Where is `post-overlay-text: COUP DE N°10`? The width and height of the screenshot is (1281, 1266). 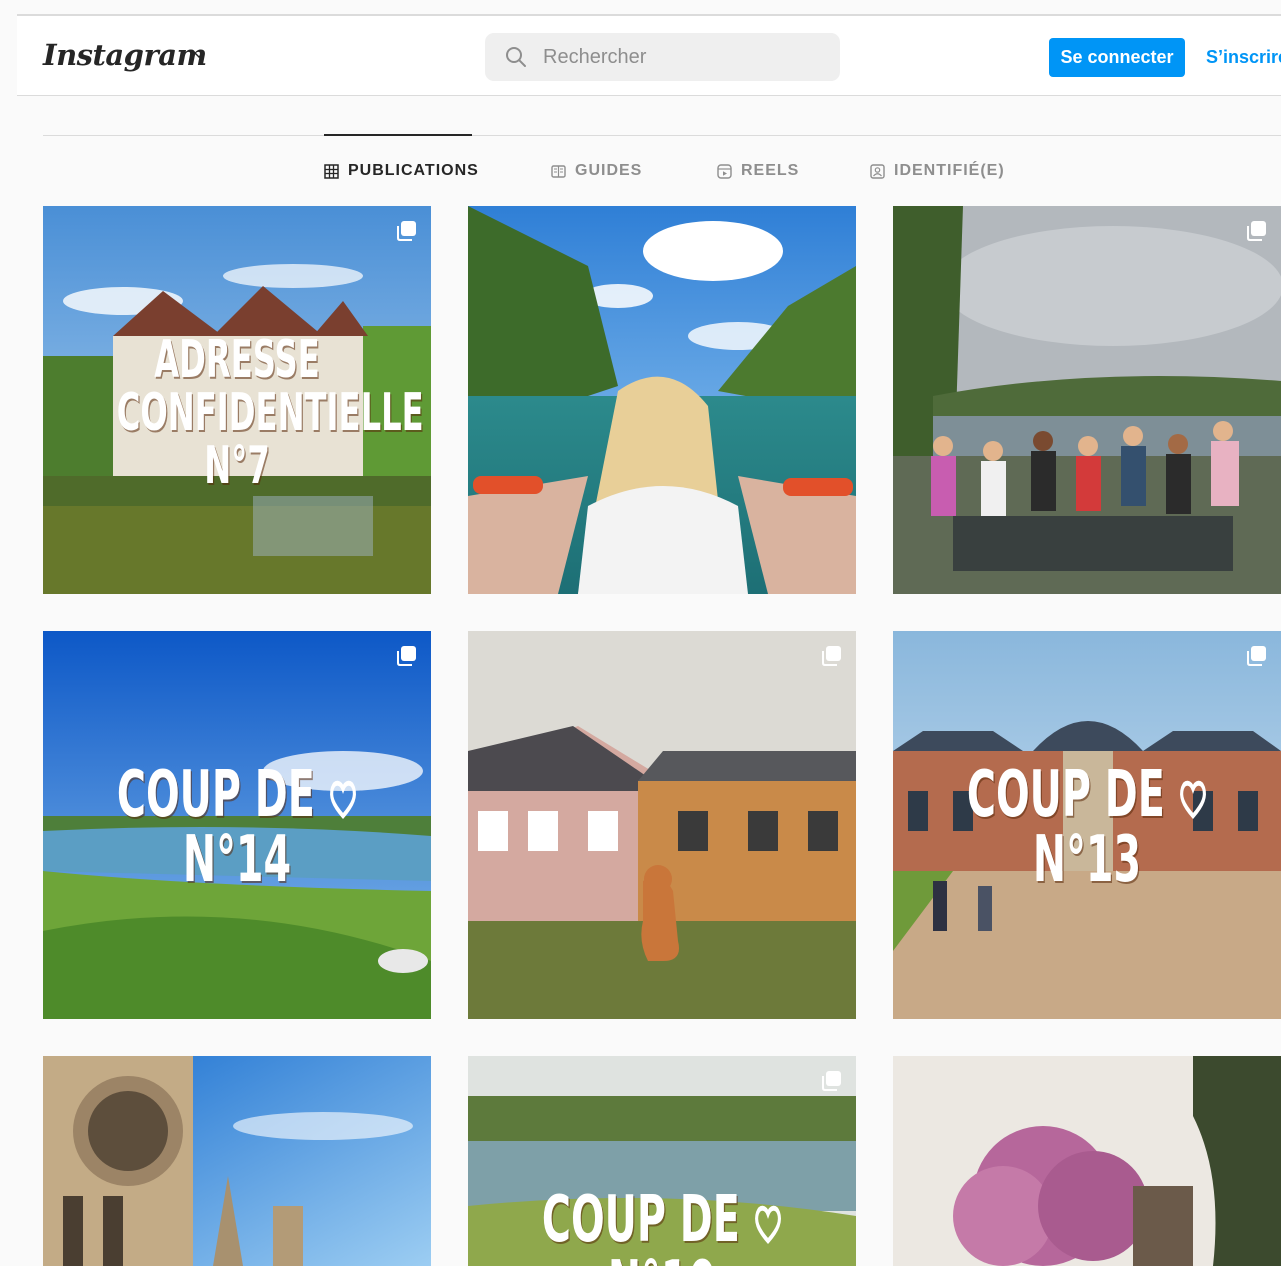 post-overlay-text: COUP DE N°10 is located at coordinates (662, 1226).